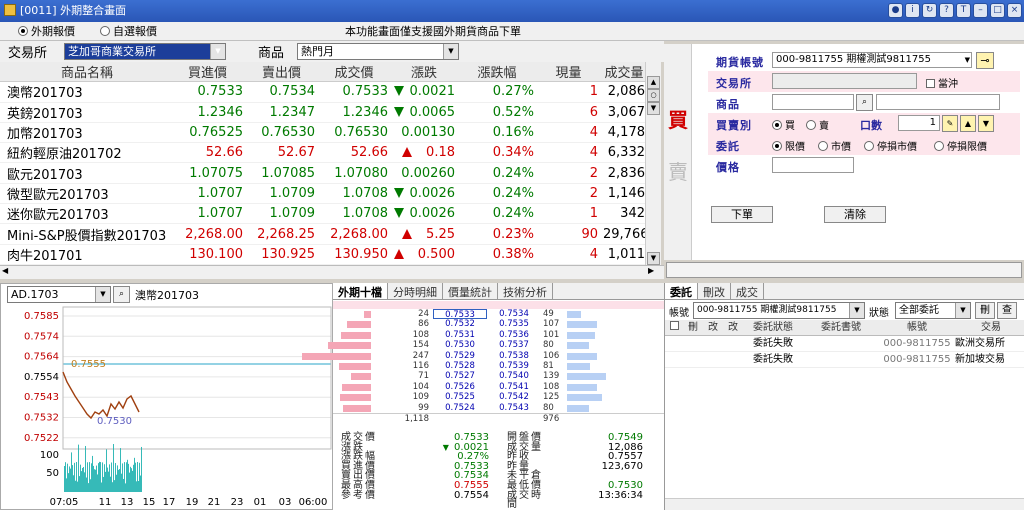 The width and height of the screenshot is (1024, 510). What do you see at coordinates (525, 291) in the screenshot?
I see `tab-technical: 技術分析` at bounding box center [525, 291].